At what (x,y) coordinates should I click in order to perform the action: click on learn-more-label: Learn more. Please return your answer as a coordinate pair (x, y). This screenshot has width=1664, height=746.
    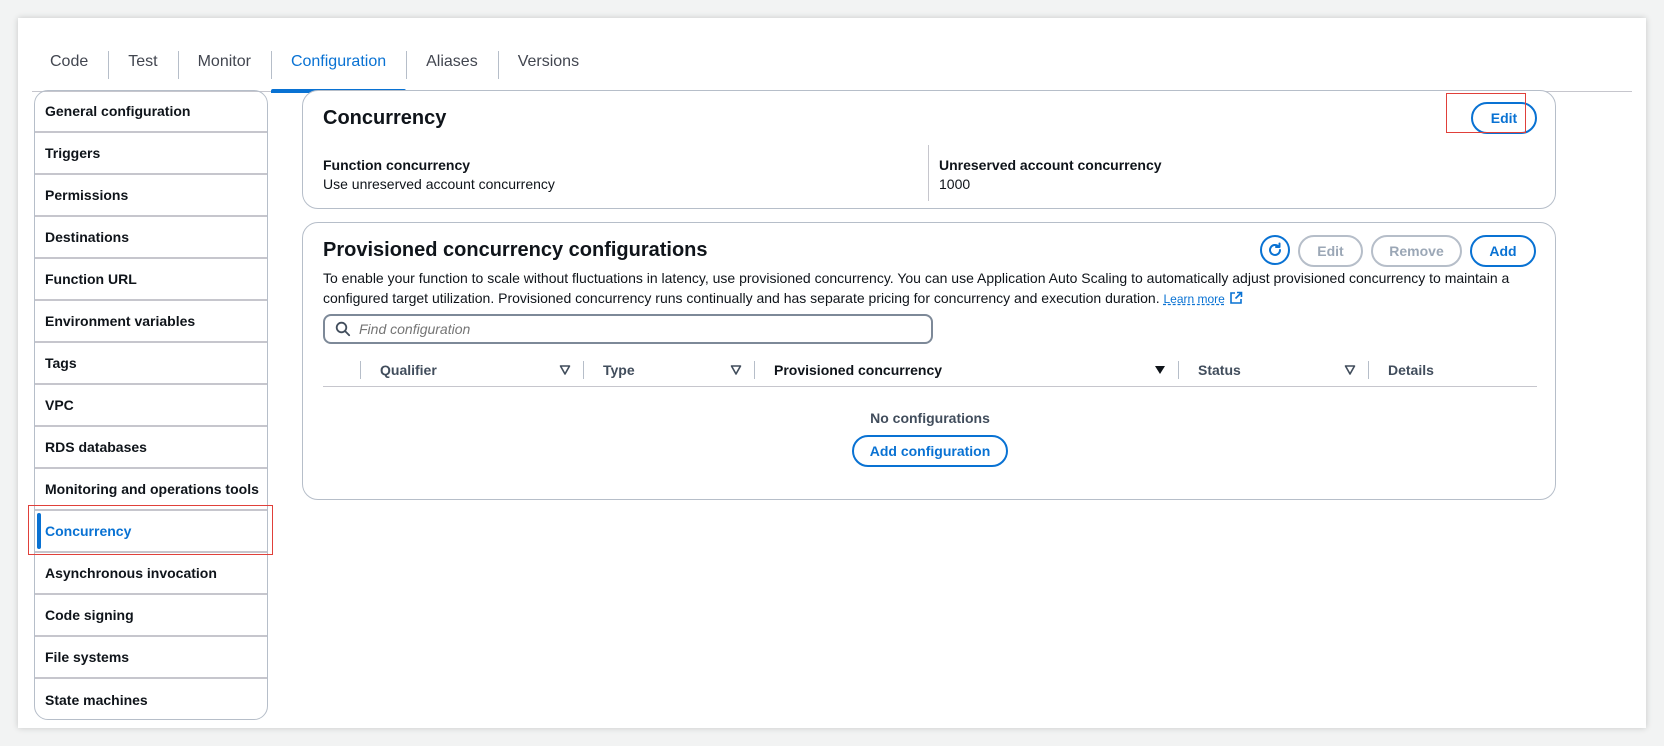
    Looking at the image, I should click on (1194, 299).